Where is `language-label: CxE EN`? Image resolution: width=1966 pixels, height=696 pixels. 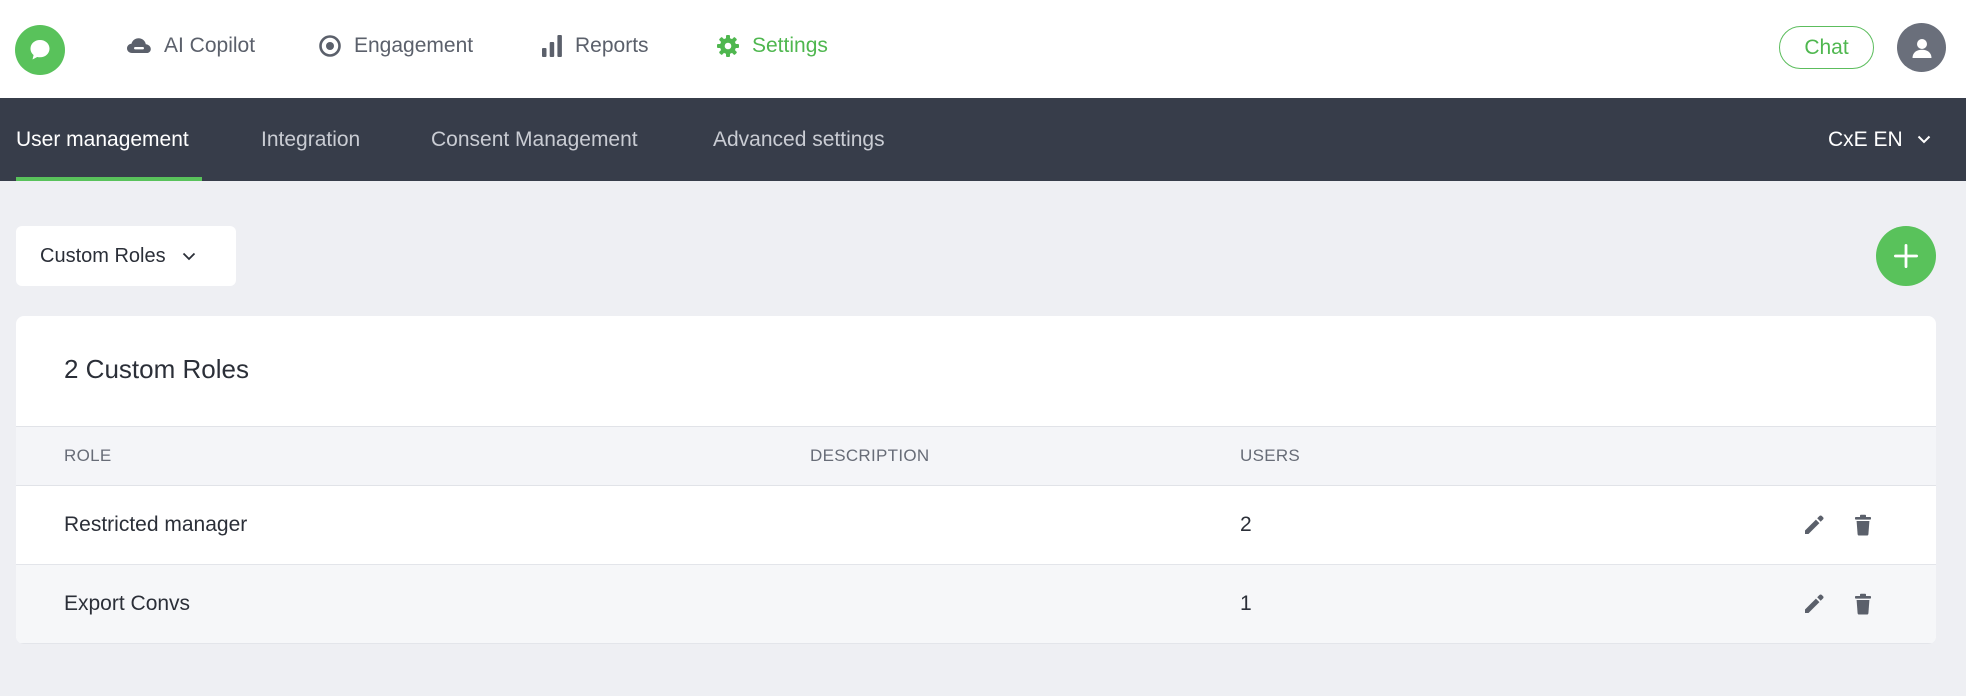
language-label: CxE EN is located at coordinates (1865, 139).